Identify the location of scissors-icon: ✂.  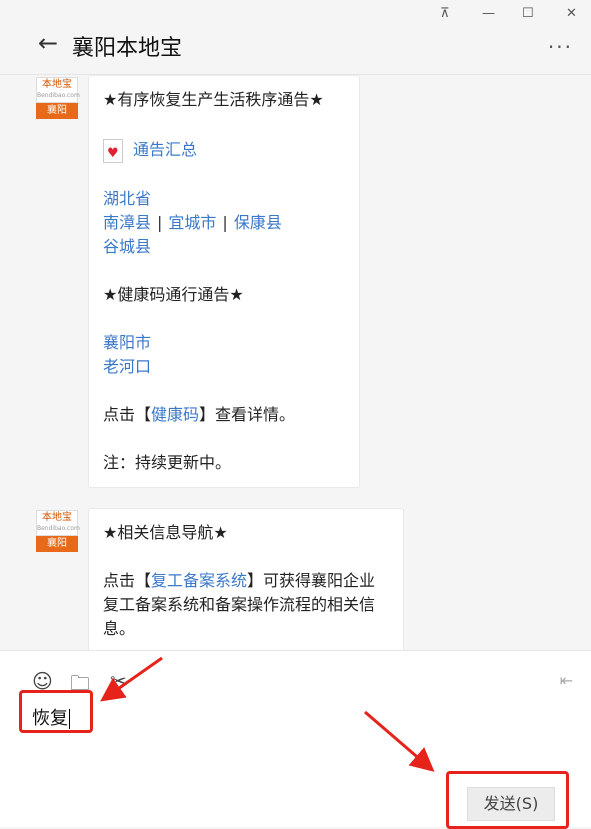
(118, 681).